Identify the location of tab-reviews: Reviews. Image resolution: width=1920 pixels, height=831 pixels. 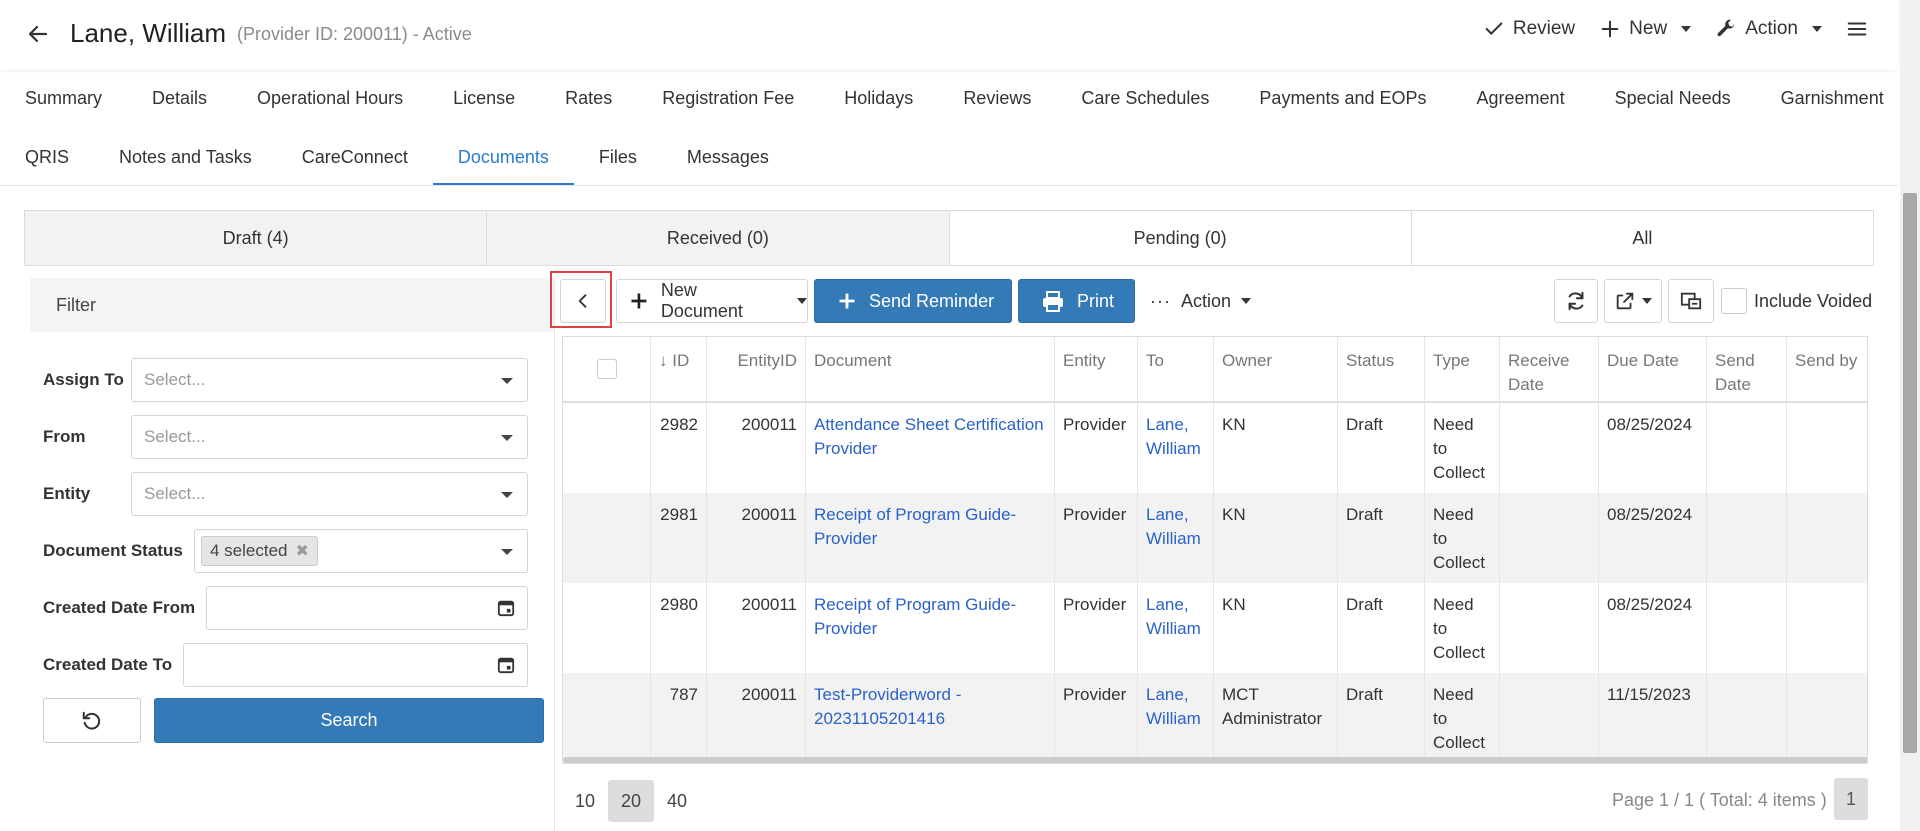
(997, 106).